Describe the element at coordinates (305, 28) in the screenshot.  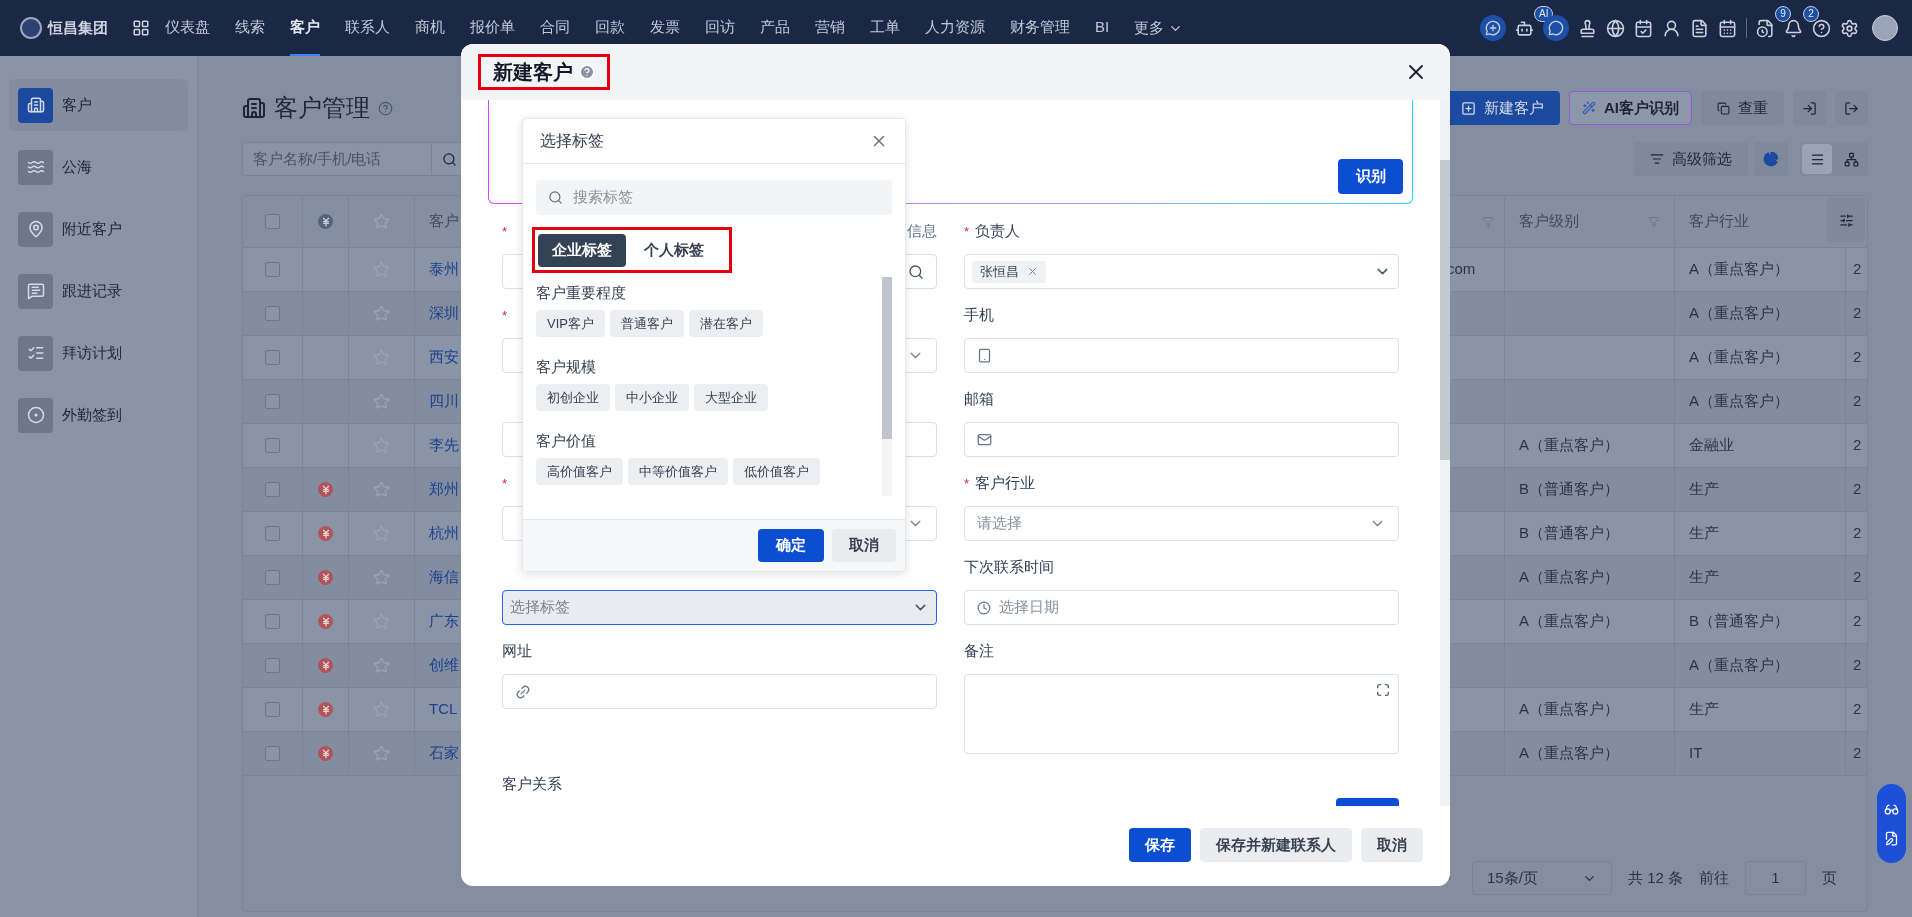
I see `nav-tab: 客户` at that location.